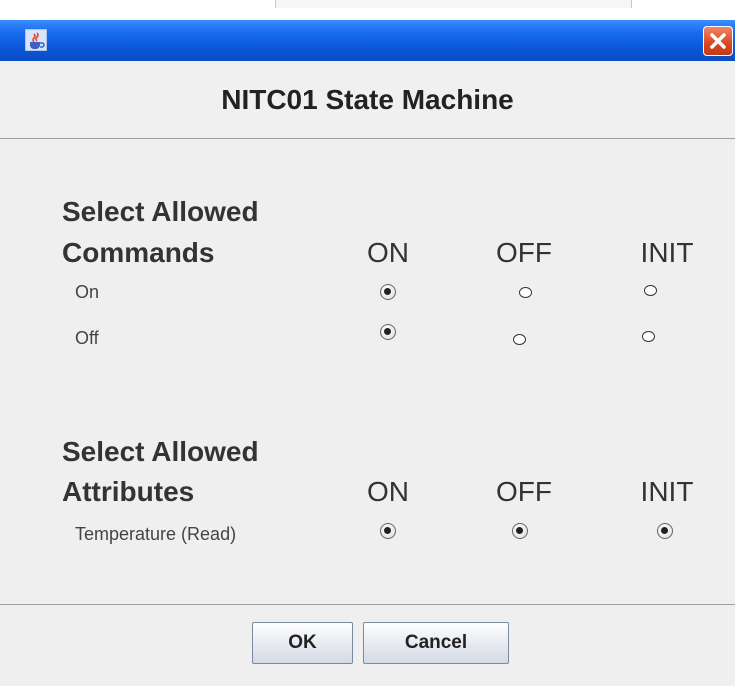 The height and width of the screenshot is (686, 735). What do you see at coordinates (650, 290) in the screenshot?
I see `radio-on-init` at bounding box center [650, 290].